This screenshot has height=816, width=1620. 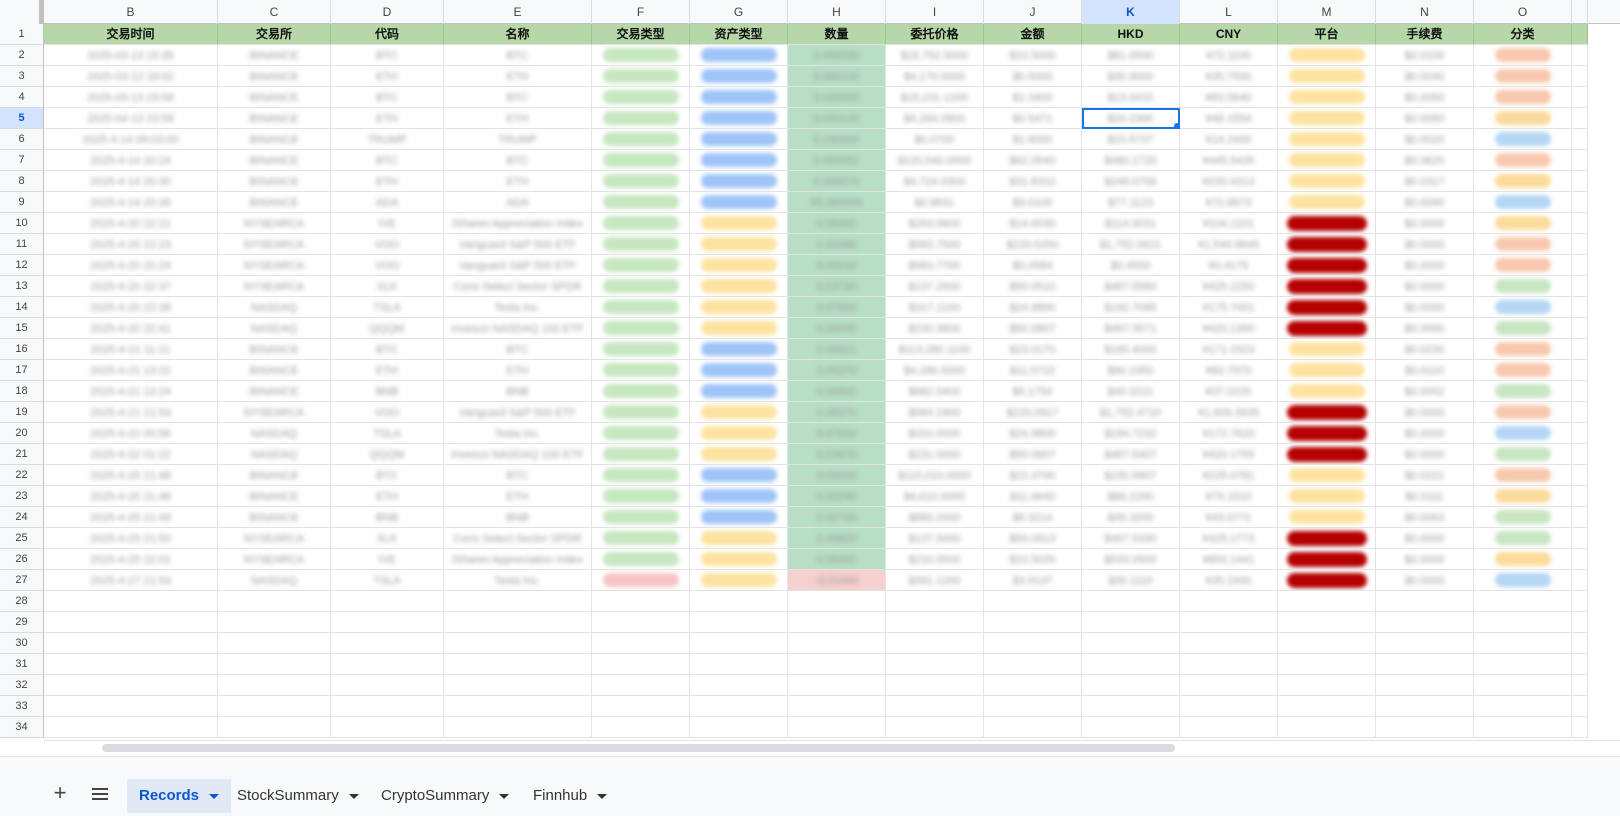 I want to click on cell-price: $583.7700, so click(x=935, y=265).